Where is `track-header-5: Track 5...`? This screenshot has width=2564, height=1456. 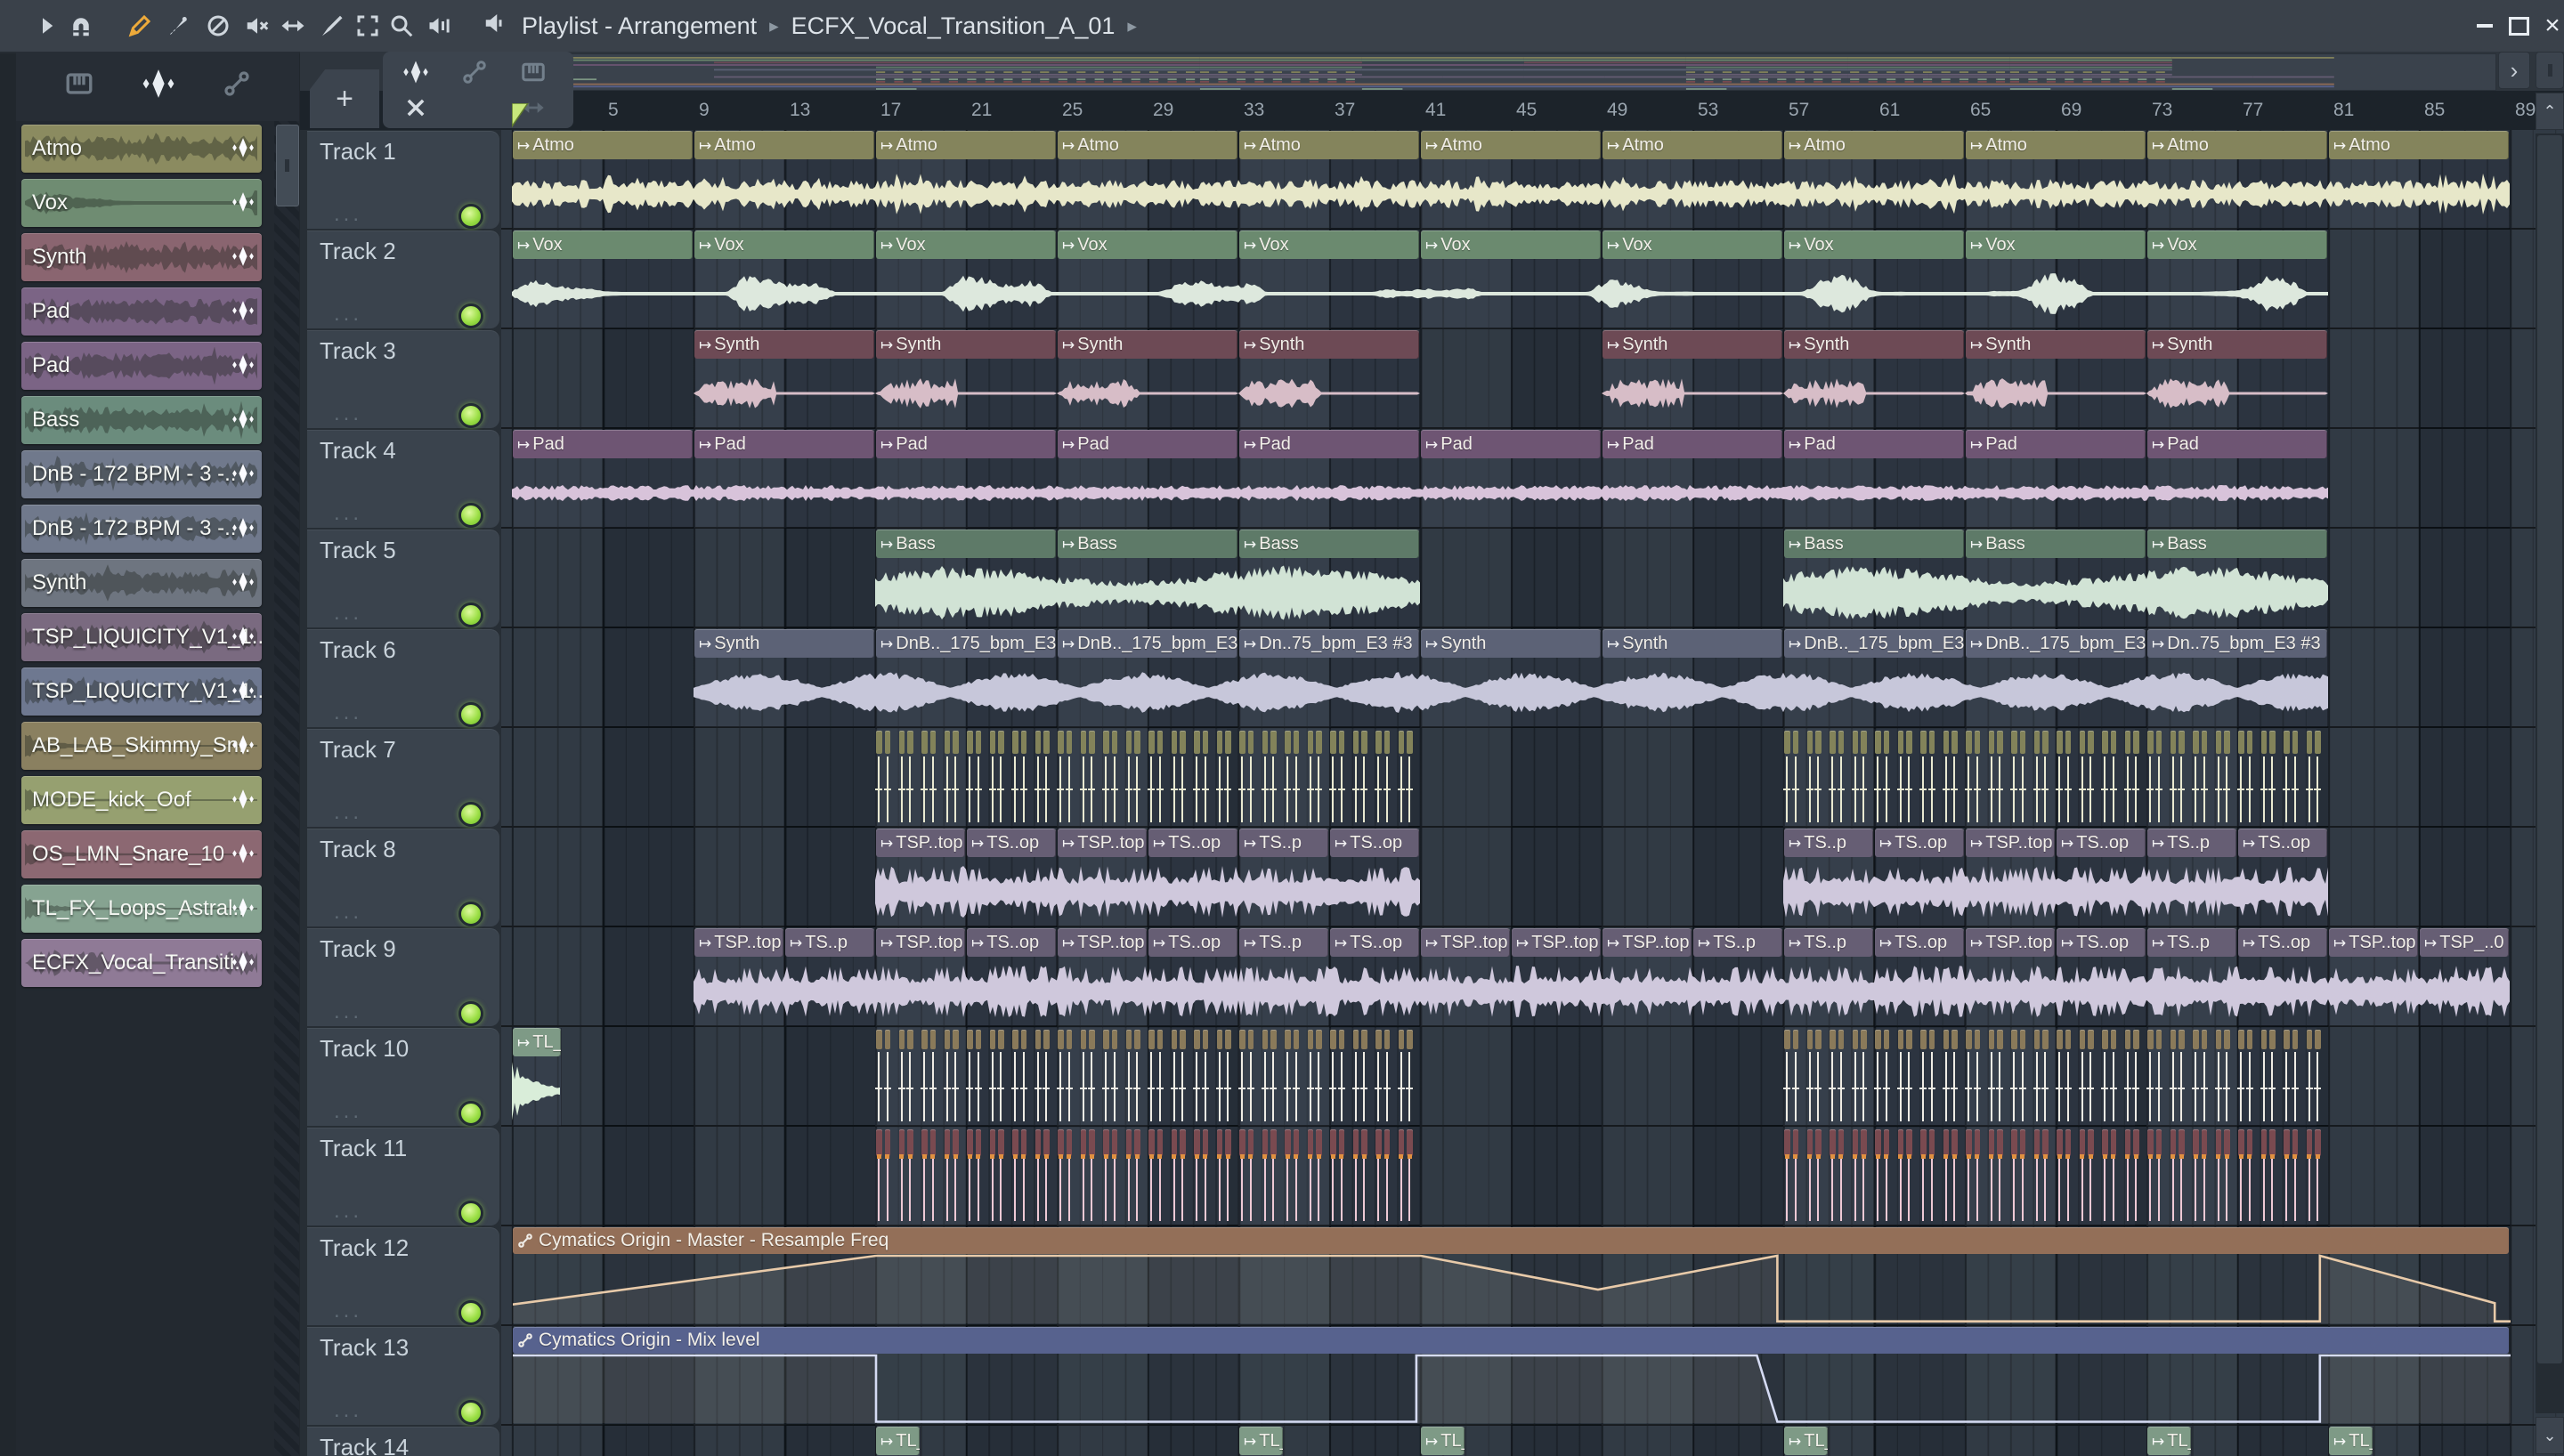 track-header-5: Track 5... is located at coordinates (403, 578).